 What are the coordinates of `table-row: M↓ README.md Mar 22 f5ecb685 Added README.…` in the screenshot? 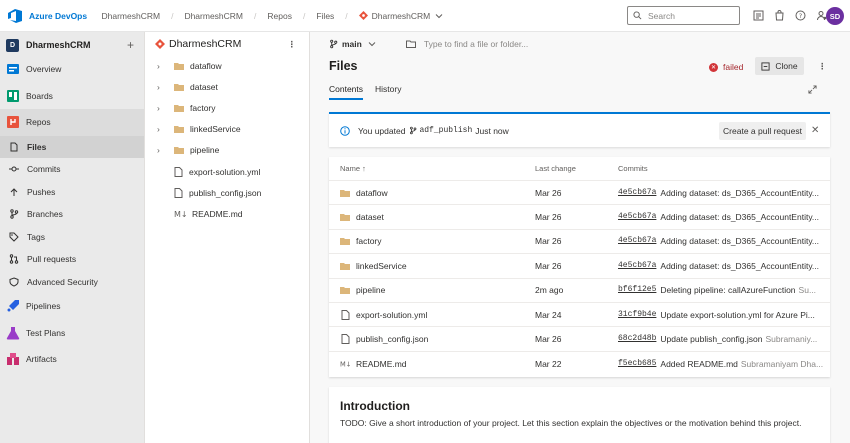 It's located at (579, 364).